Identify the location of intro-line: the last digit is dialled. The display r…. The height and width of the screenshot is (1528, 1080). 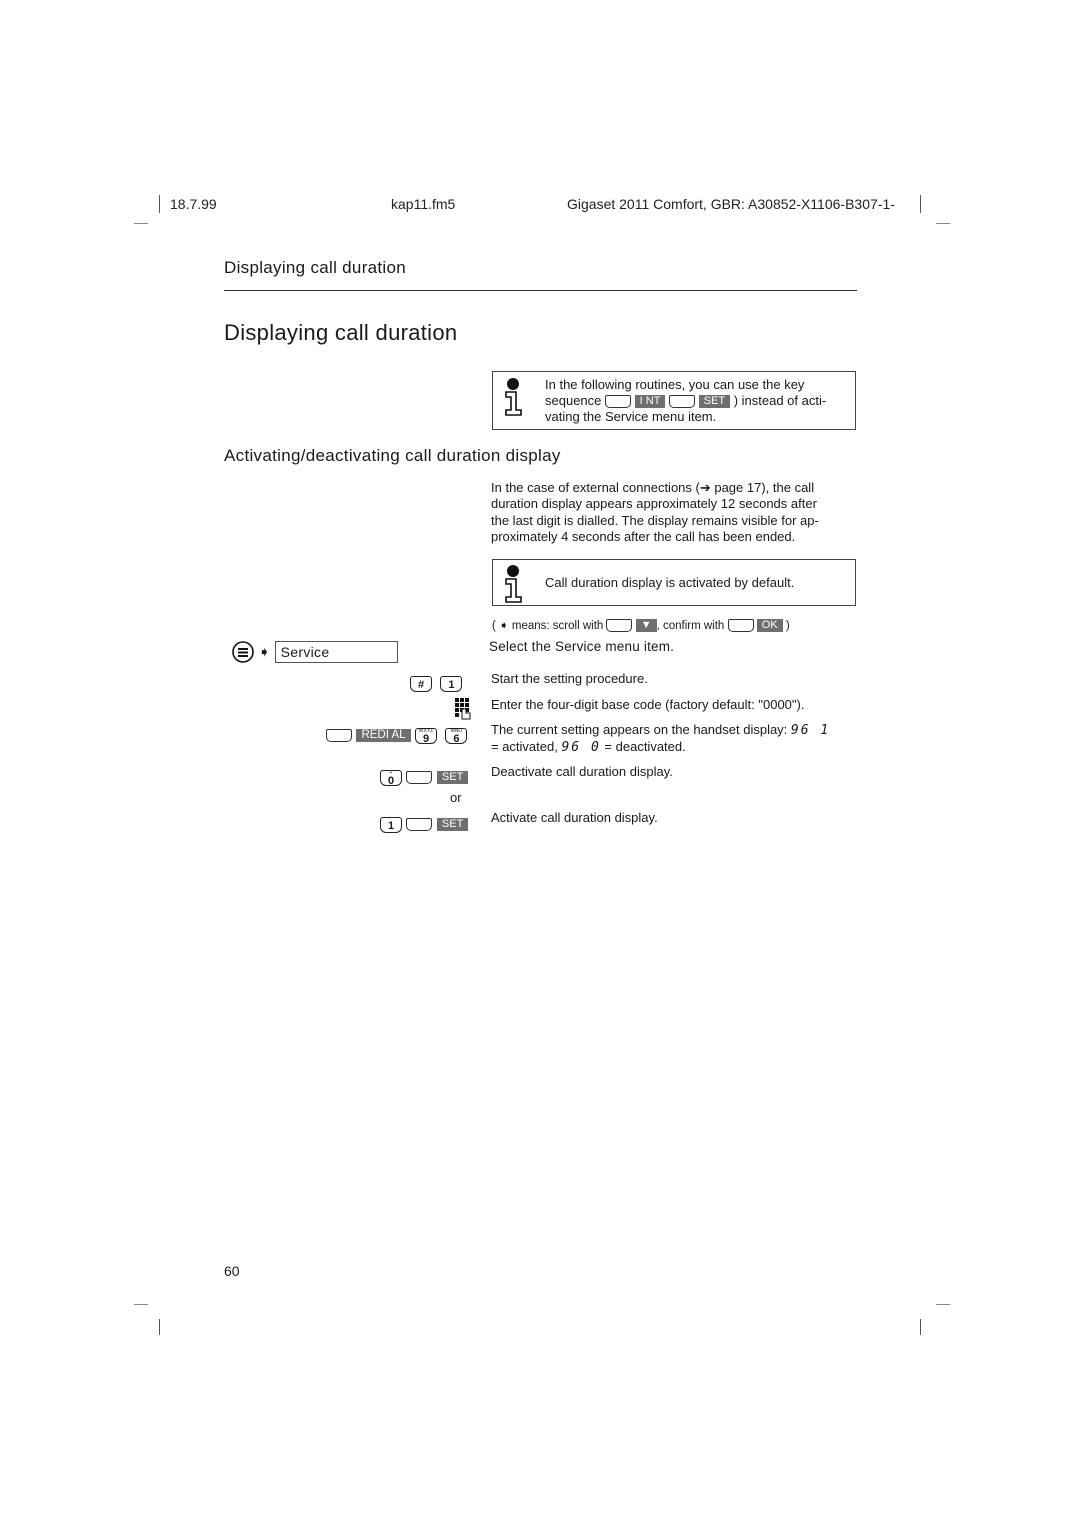
(655, 520).